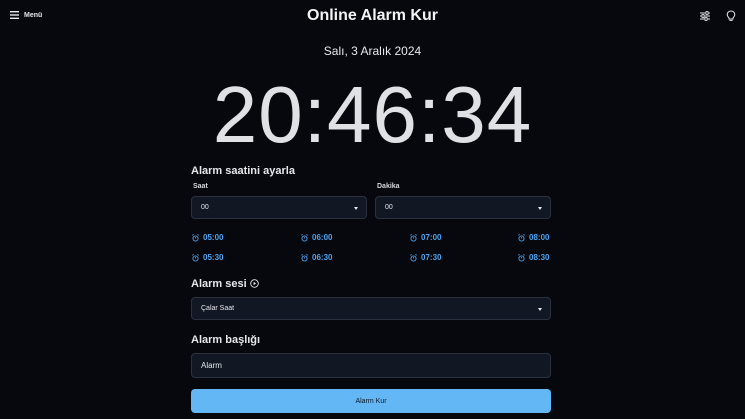 This screenshot has width=745, height=419. Describe the element at coordinates (371, 401) in the screenshot. I see `set-alarm-button: Alarm Kur` at that location.